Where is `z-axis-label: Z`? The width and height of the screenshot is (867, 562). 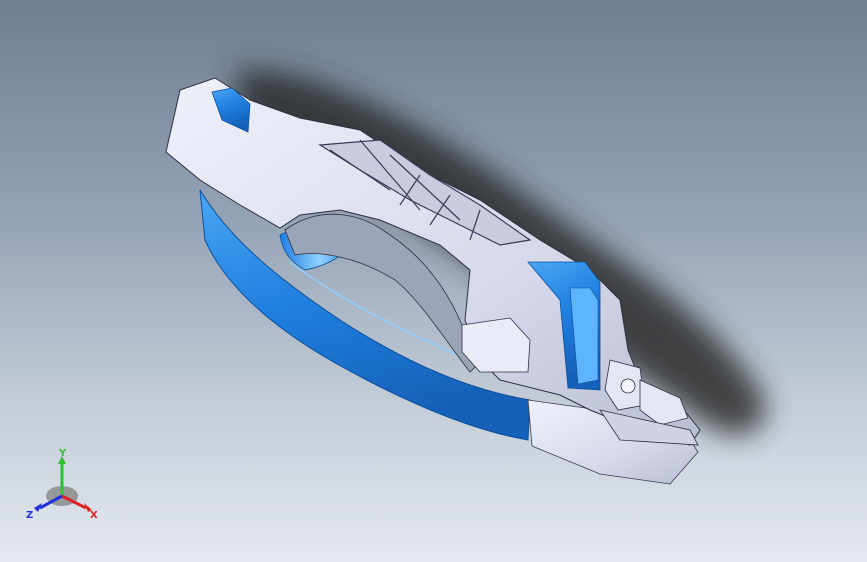 z-axis-label: Z is located at coordinates (29, 515).